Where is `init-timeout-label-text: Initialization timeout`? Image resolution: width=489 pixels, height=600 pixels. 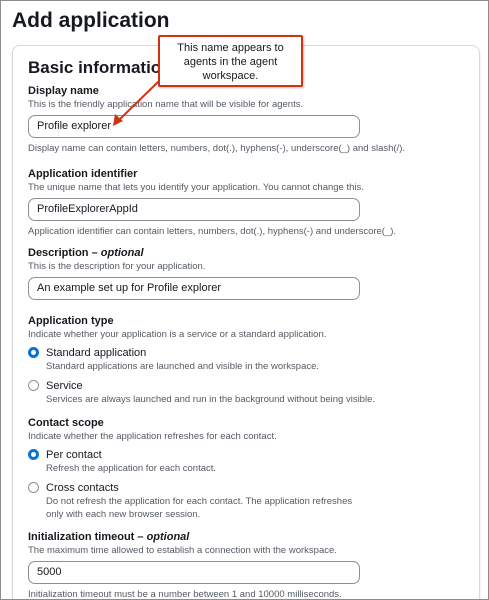 init-timeout-label-text: Initialization timeout is located at coordinates (81, 537).